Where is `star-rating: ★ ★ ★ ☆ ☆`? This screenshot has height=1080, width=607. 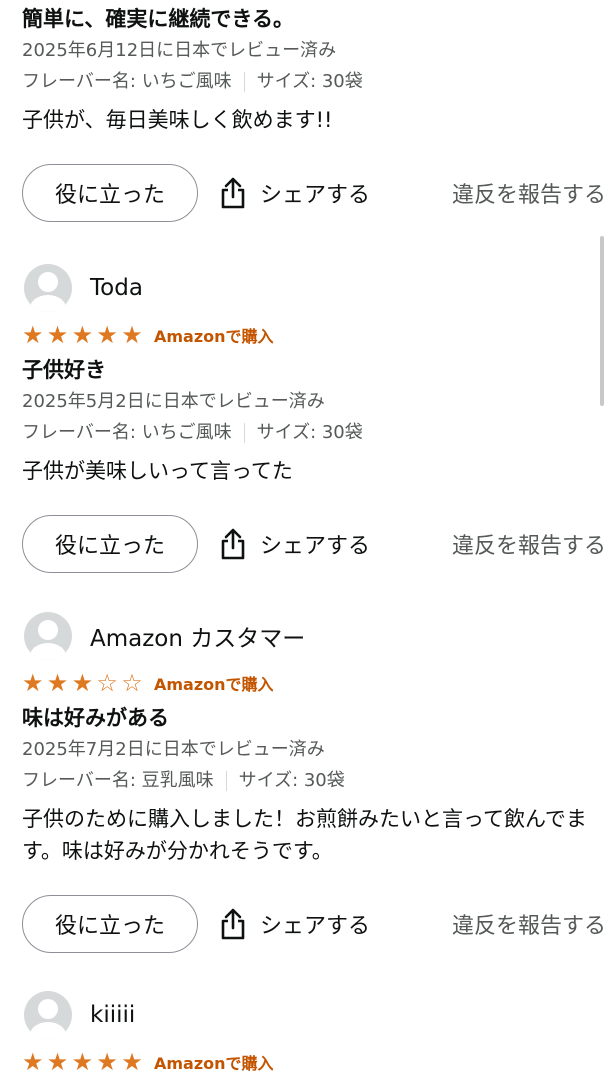
star-rating: ★ ★ ★ ☆ ☆ is located at coordinates (84, 683).